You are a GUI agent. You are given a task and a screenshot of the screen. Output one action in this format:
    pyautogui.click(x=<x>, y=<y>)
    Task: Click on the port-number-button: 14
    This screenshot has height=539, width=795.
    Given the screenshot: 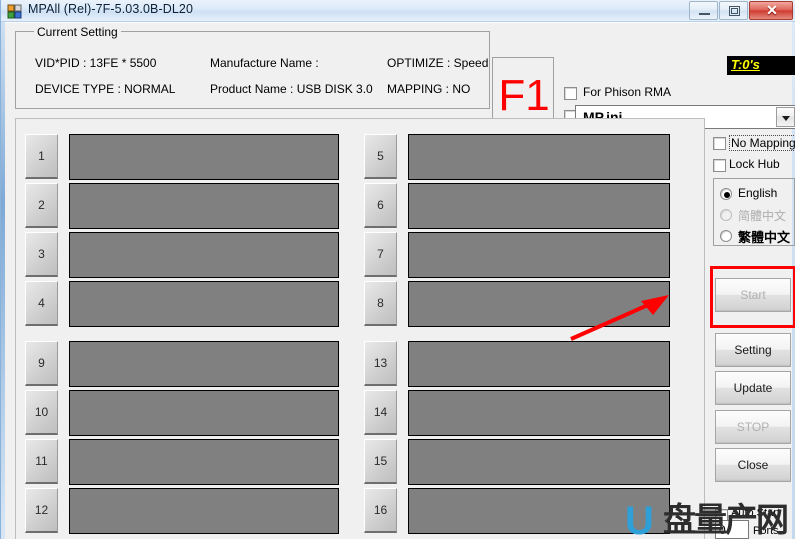 What is the action you would take?
    pyautogui.click(x=380, y=412)
    